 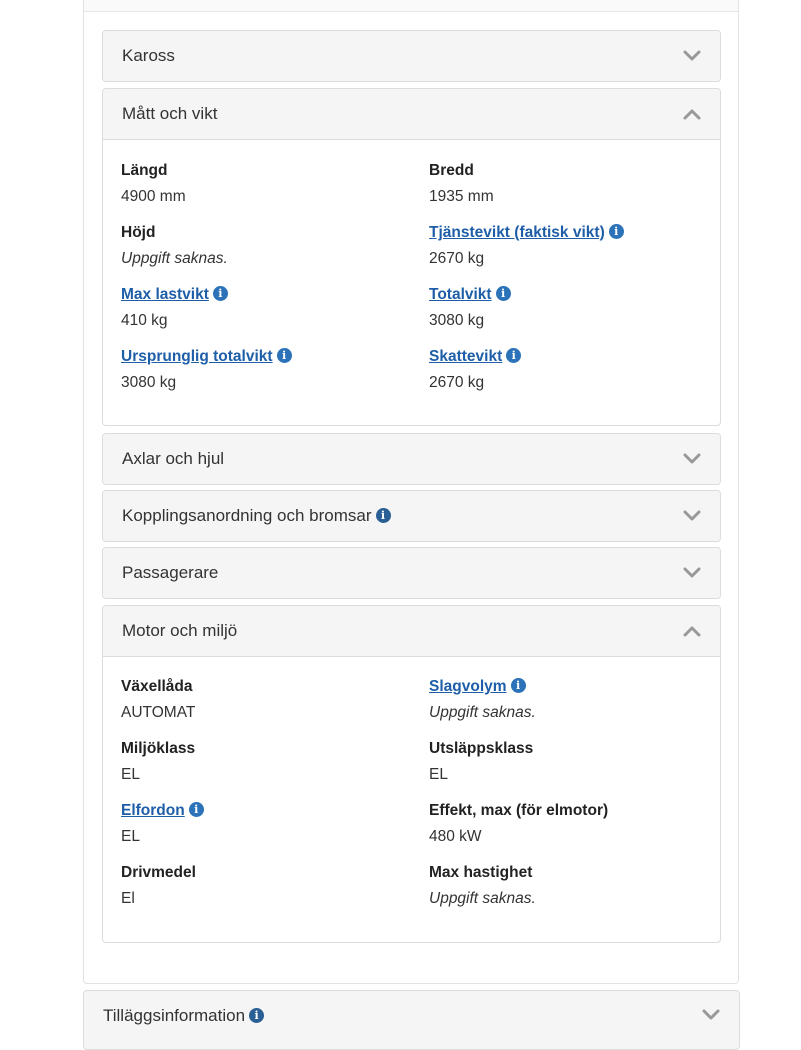 What do you see at coordinates (158, 886) in the screenshot?
I see `field-drivmedel: Drivmedel El` at bounding box center [158, 886].